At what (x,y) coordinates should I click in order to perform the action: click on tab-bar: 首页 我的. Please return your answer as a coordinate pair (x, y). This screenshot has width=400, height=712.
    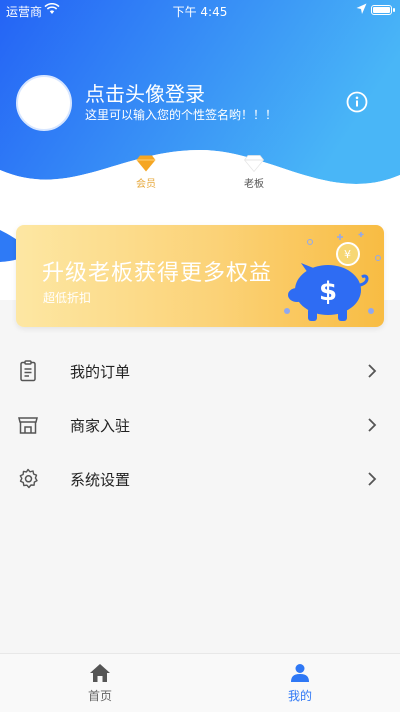
    Looking at the image, I should click on (200, 682).